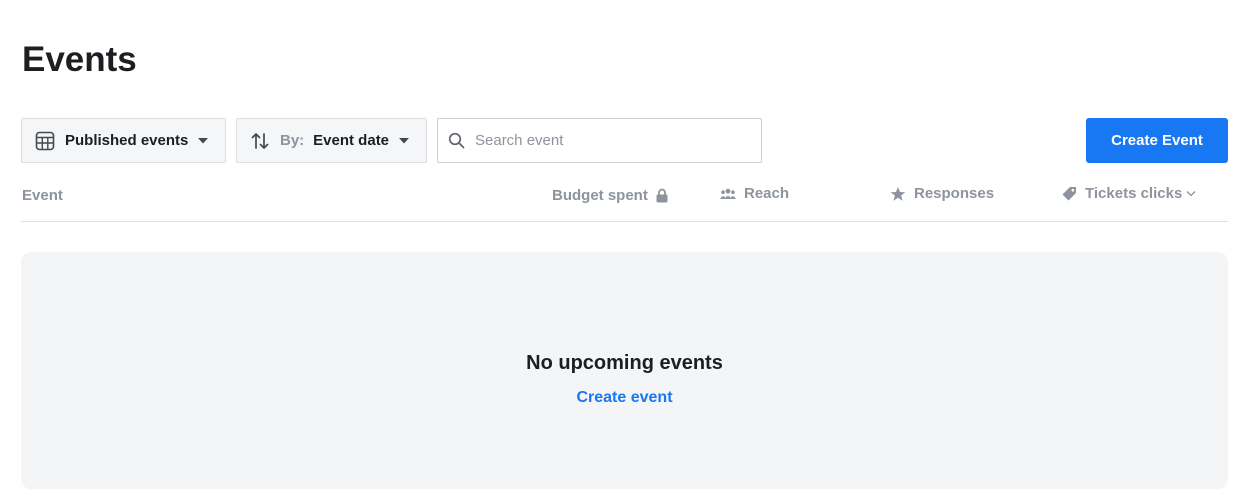 Image resolution: width=1245 pixels, height=501 pixels. Describe the element at coordinates (662, 195) in the screenshot. I see `lock-icon` at that location.